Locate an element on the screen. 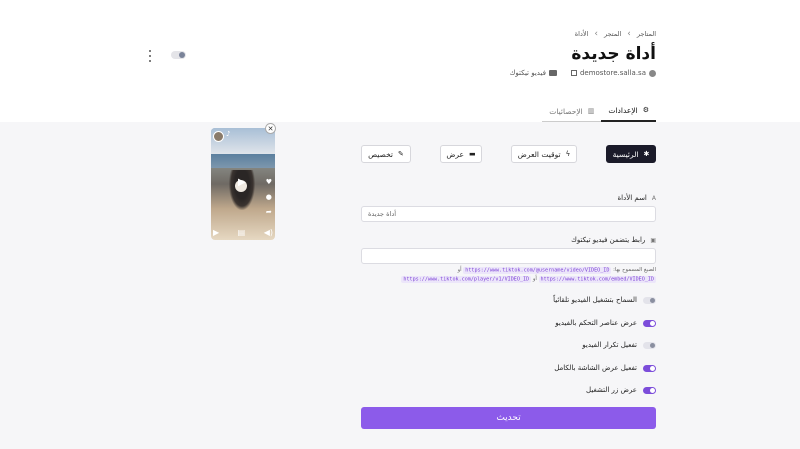 The width and height of the screenshot is (800, 449). autoplay-toggle-row: السماح بتشغيل الفيديو تلقائياً is located at coordinates (604, 300).